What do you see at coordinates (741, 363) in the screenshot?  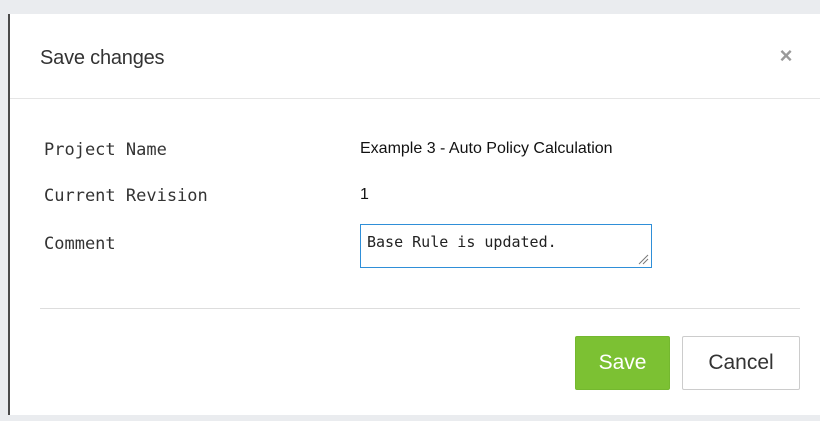 I see `cancel-button: Cancel` at bounding box center [741, 363].